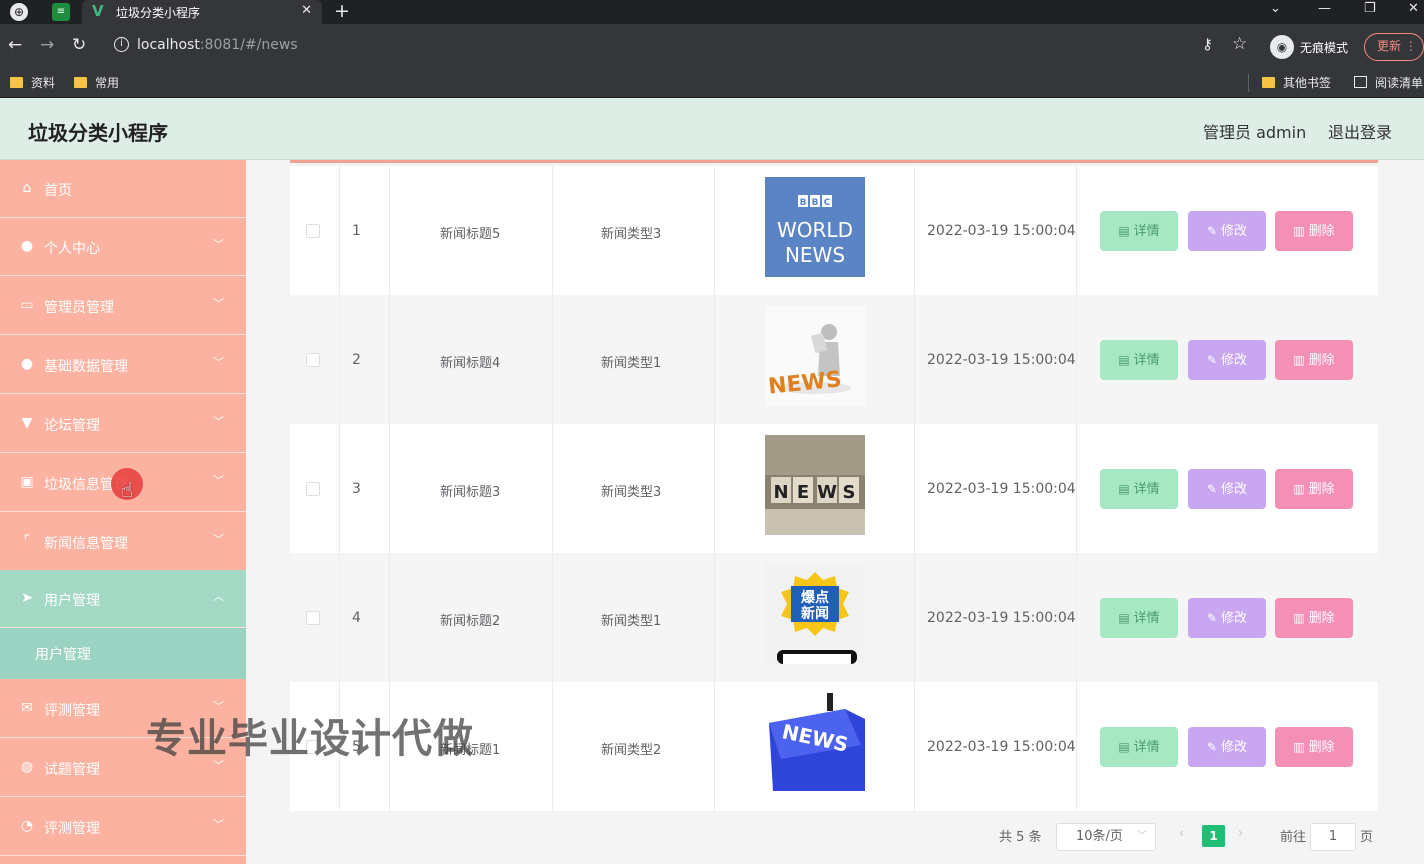 This screenshot has width=1424, height=864. What do you see at coordinates (1255, 132) in the screenshot?
I see `admin-label: 管理员 admin` at bounding box center [1255, 132].